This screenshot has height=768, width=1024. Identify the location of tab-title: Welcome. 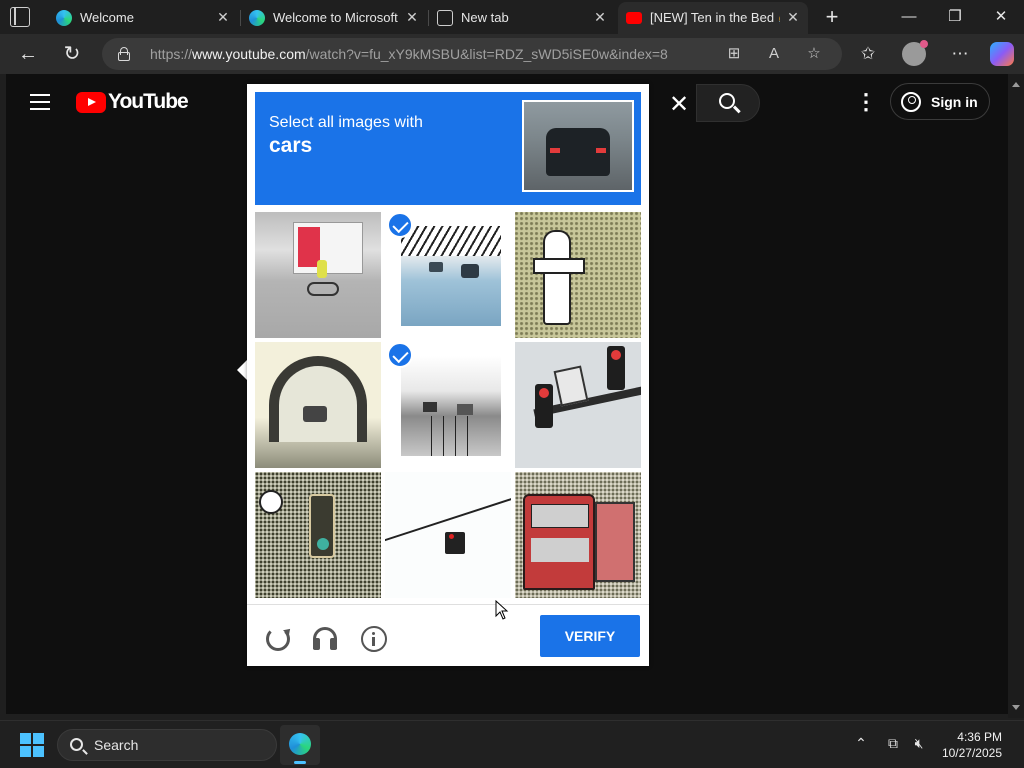
(107, 17).